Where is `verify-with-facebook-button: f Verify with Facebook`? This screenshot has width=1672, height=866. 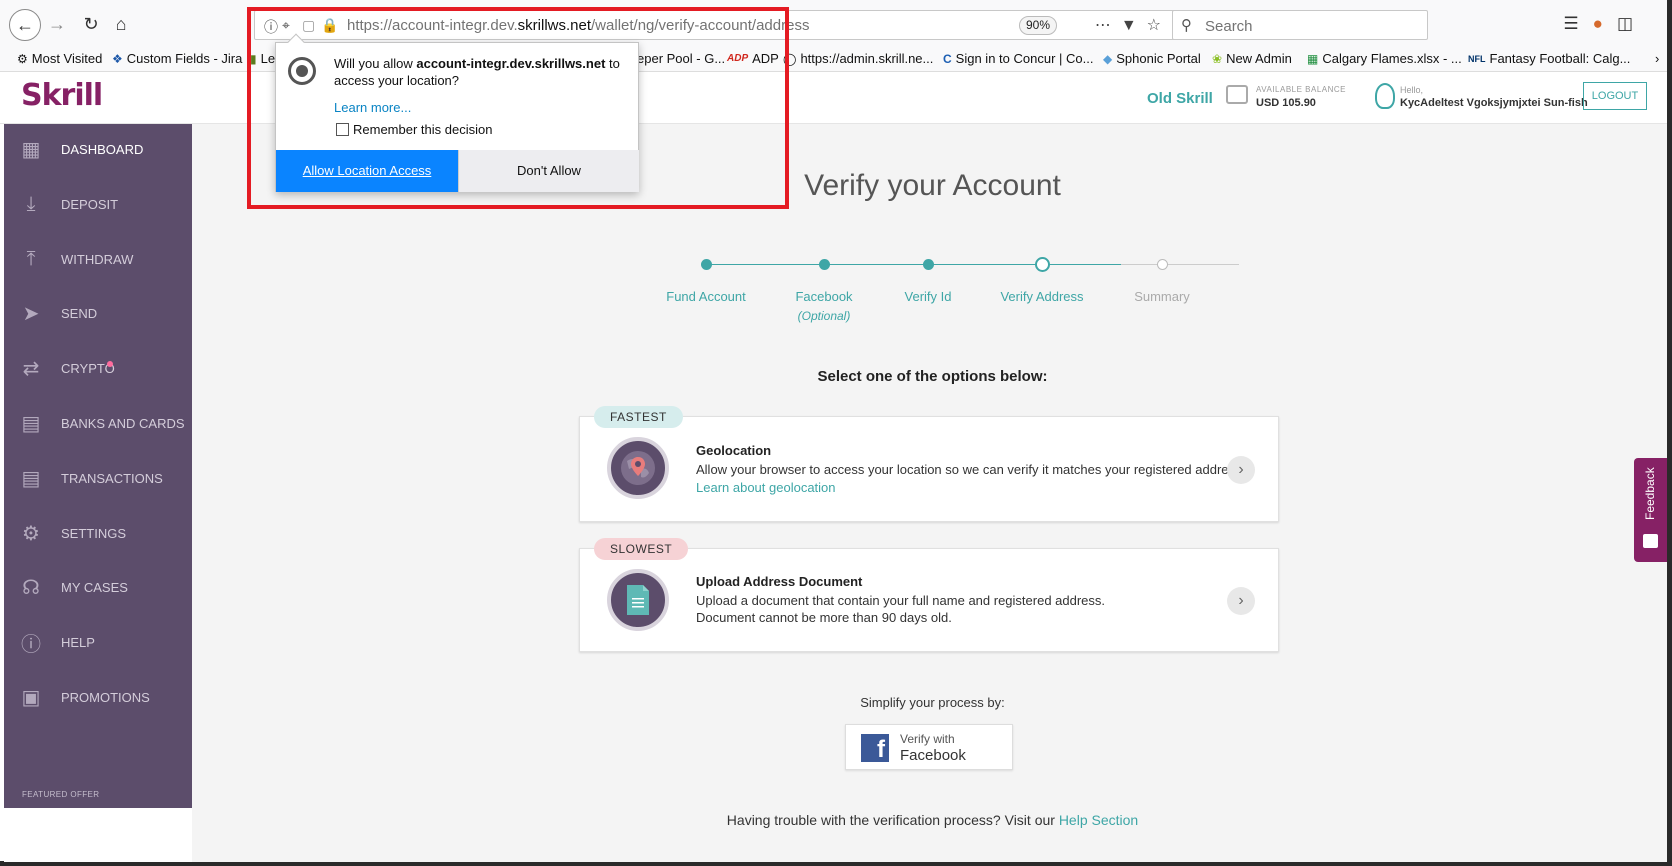
verify-with-facebook-button: f Verify with Facebook is located at coordinates (929, 747).